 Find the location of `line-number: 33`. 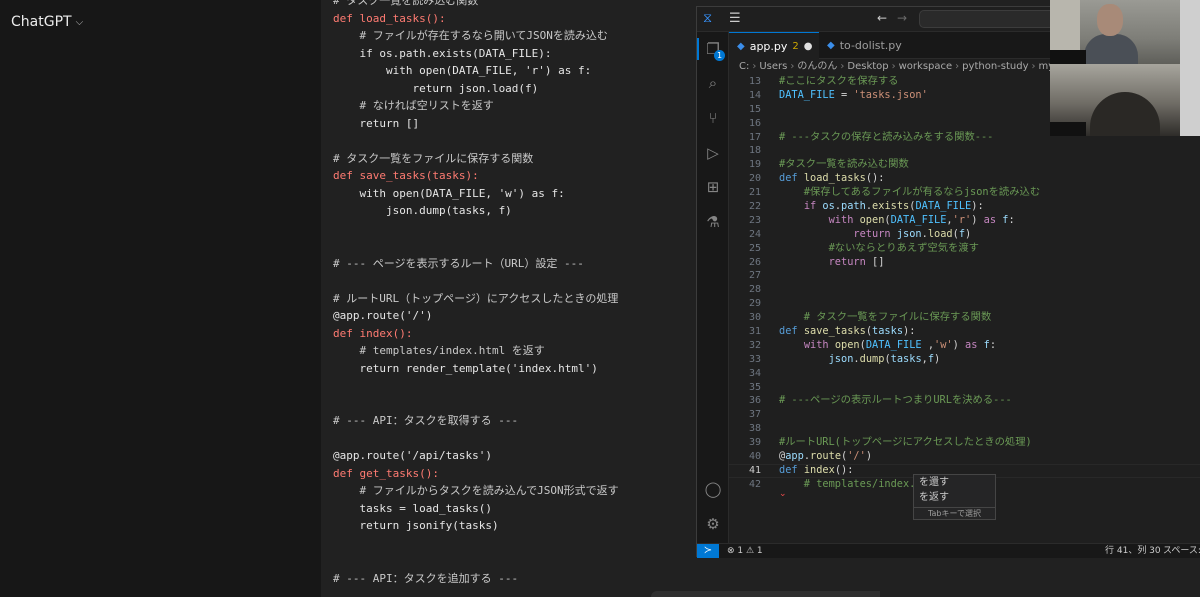

line-number: 33 is located at coordinates (754, 359).